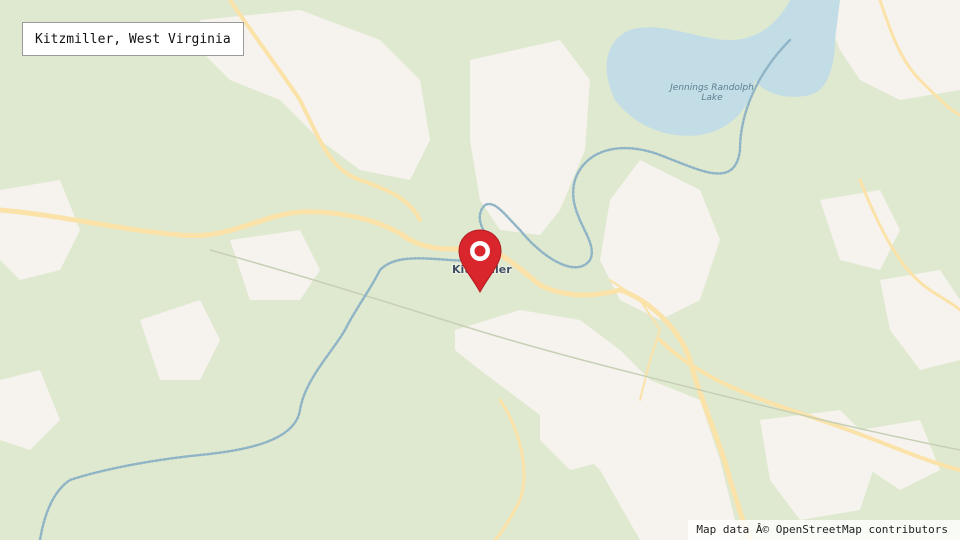 Image resolution: width=960 pixels, height=540 pixels. Describe the element at coordinates (133, 39) in the screenshot. I see `location-title: Kitzmiller, West Virginia` at that location.